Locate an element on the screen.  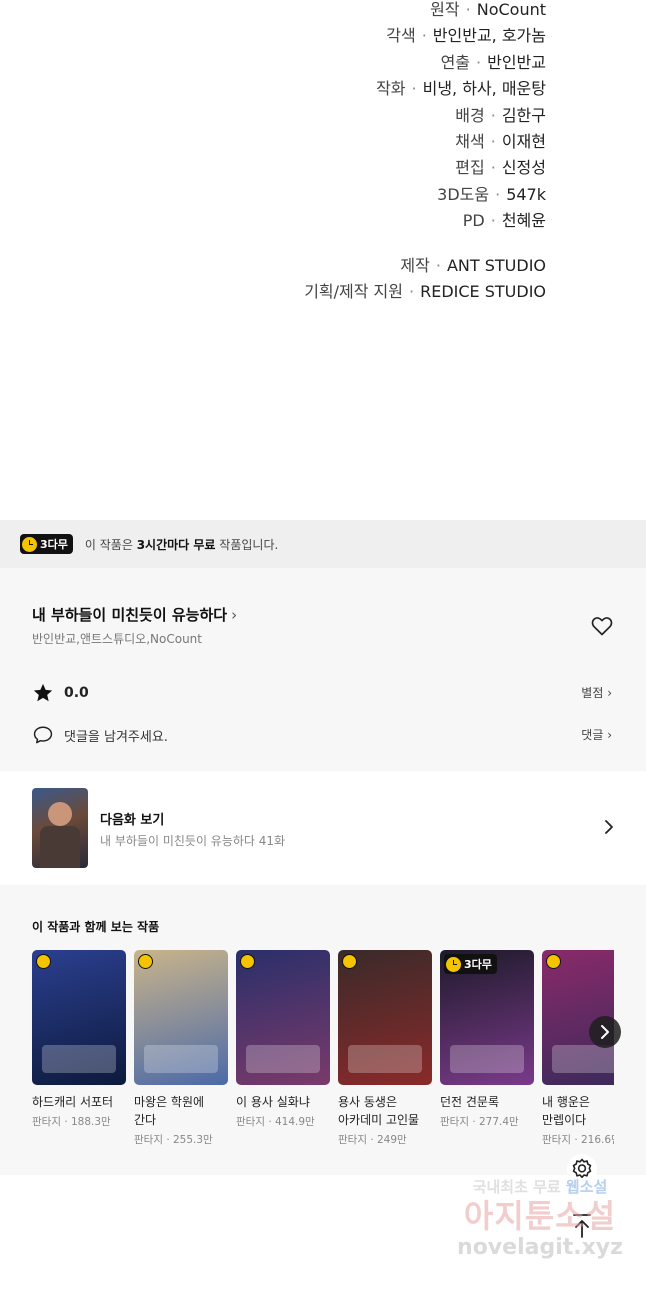
recommendation-title: 하드캐리 서포터 is located at coordinates (79, 1102).